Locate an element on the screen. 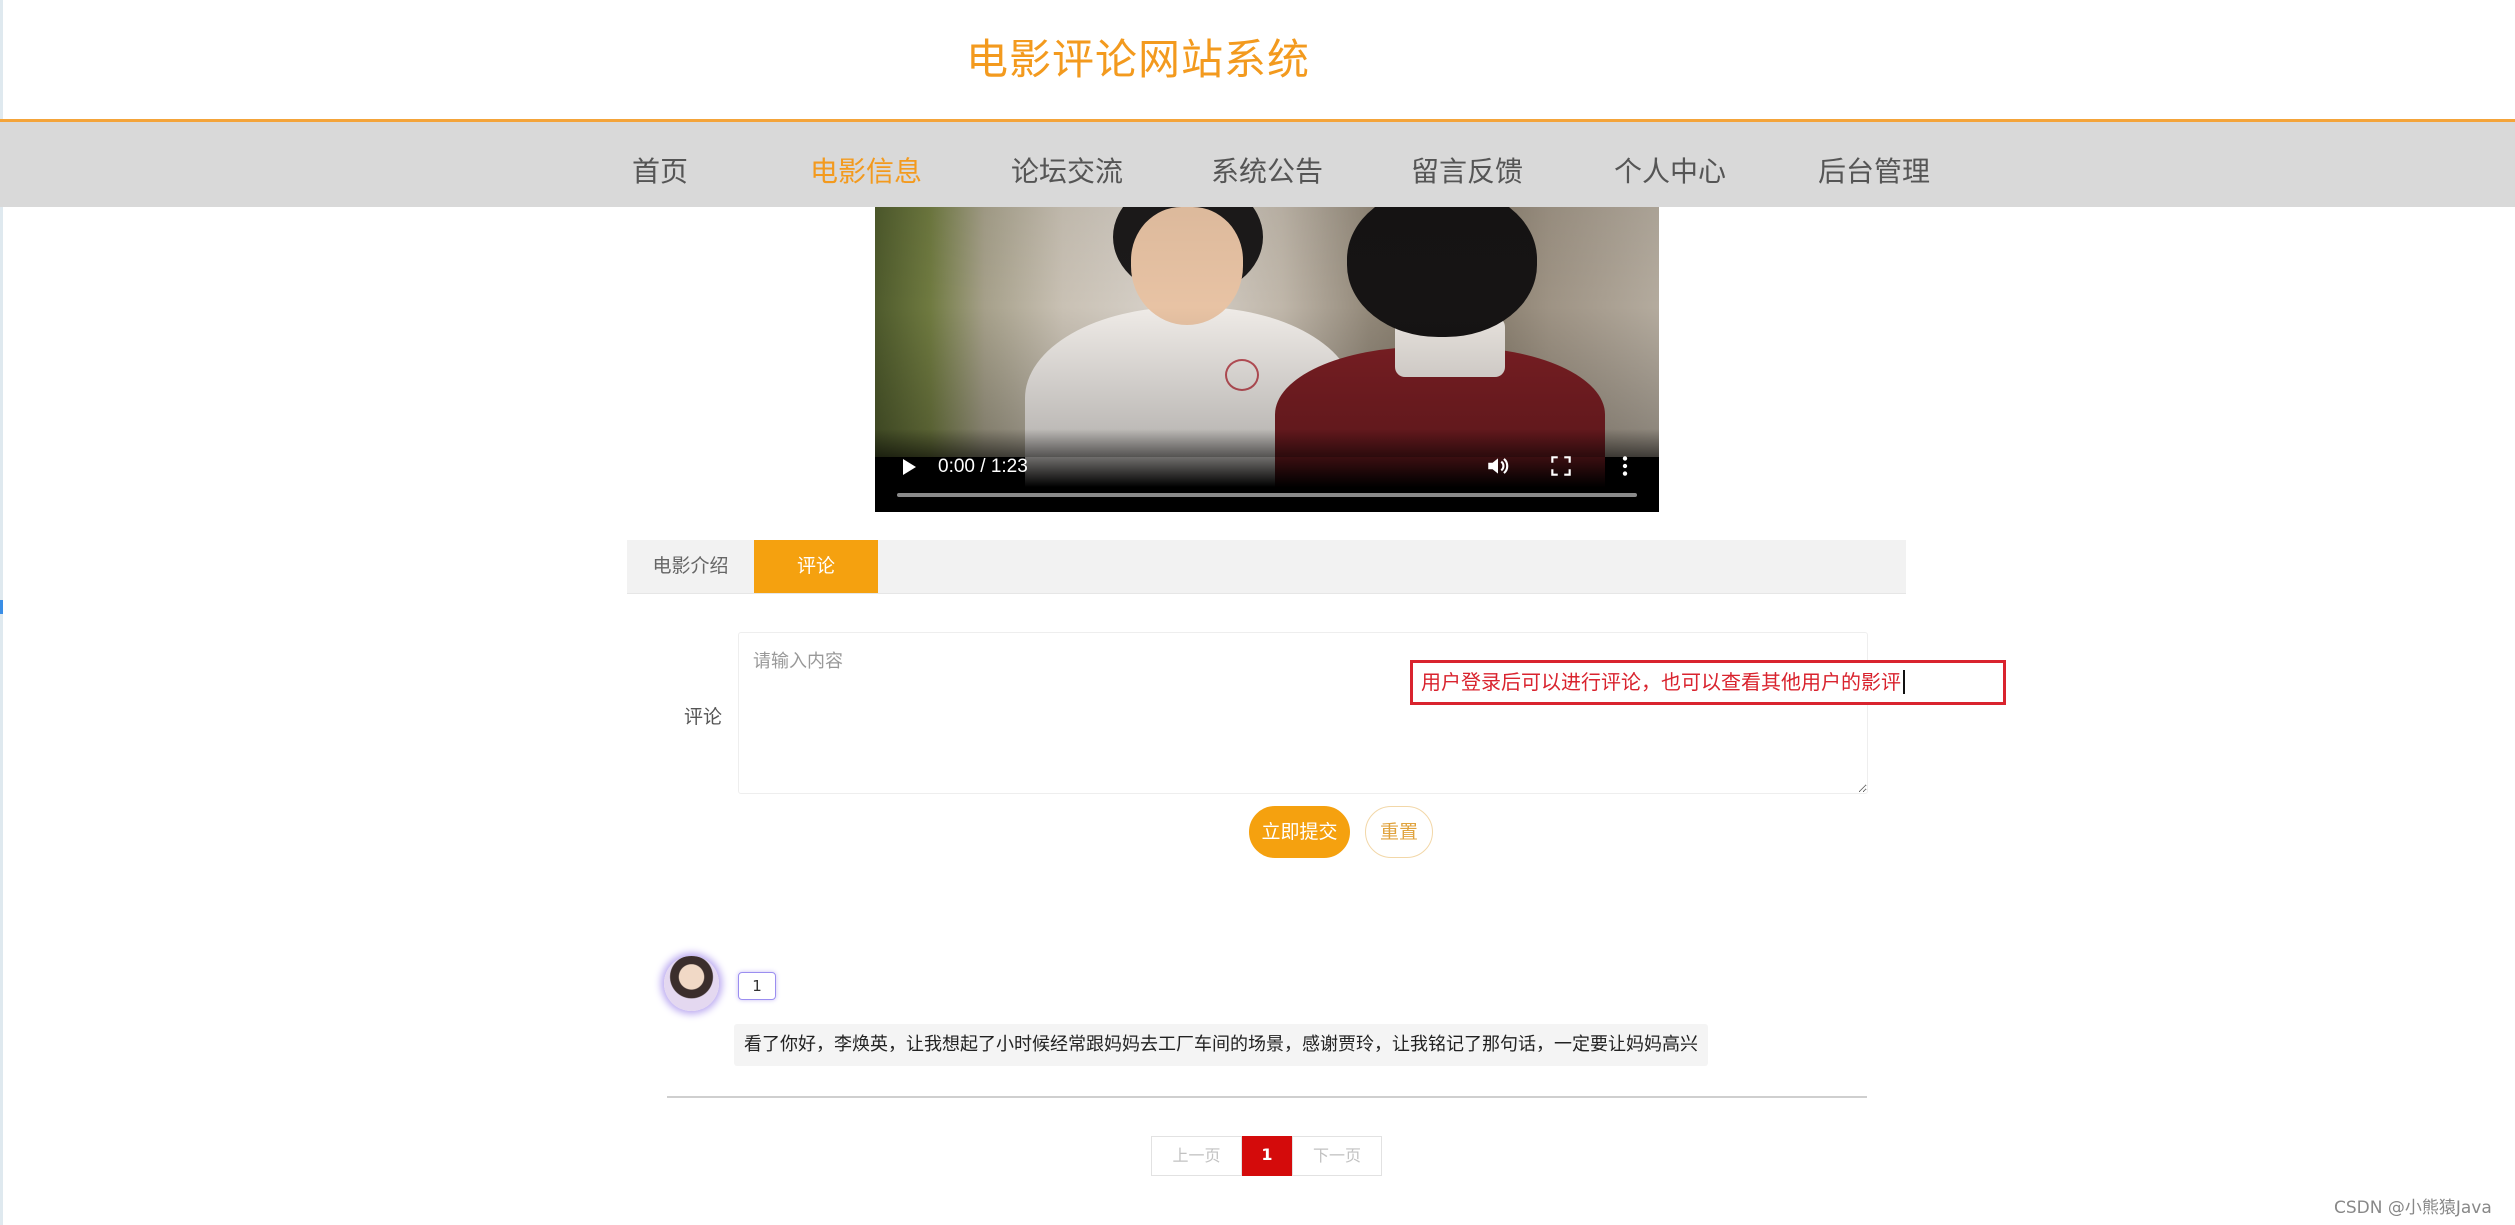 The width and height of the screenshot is (2515, 1225). site-title: 电影评论网站系统 is located at coordinates (1138, 59).